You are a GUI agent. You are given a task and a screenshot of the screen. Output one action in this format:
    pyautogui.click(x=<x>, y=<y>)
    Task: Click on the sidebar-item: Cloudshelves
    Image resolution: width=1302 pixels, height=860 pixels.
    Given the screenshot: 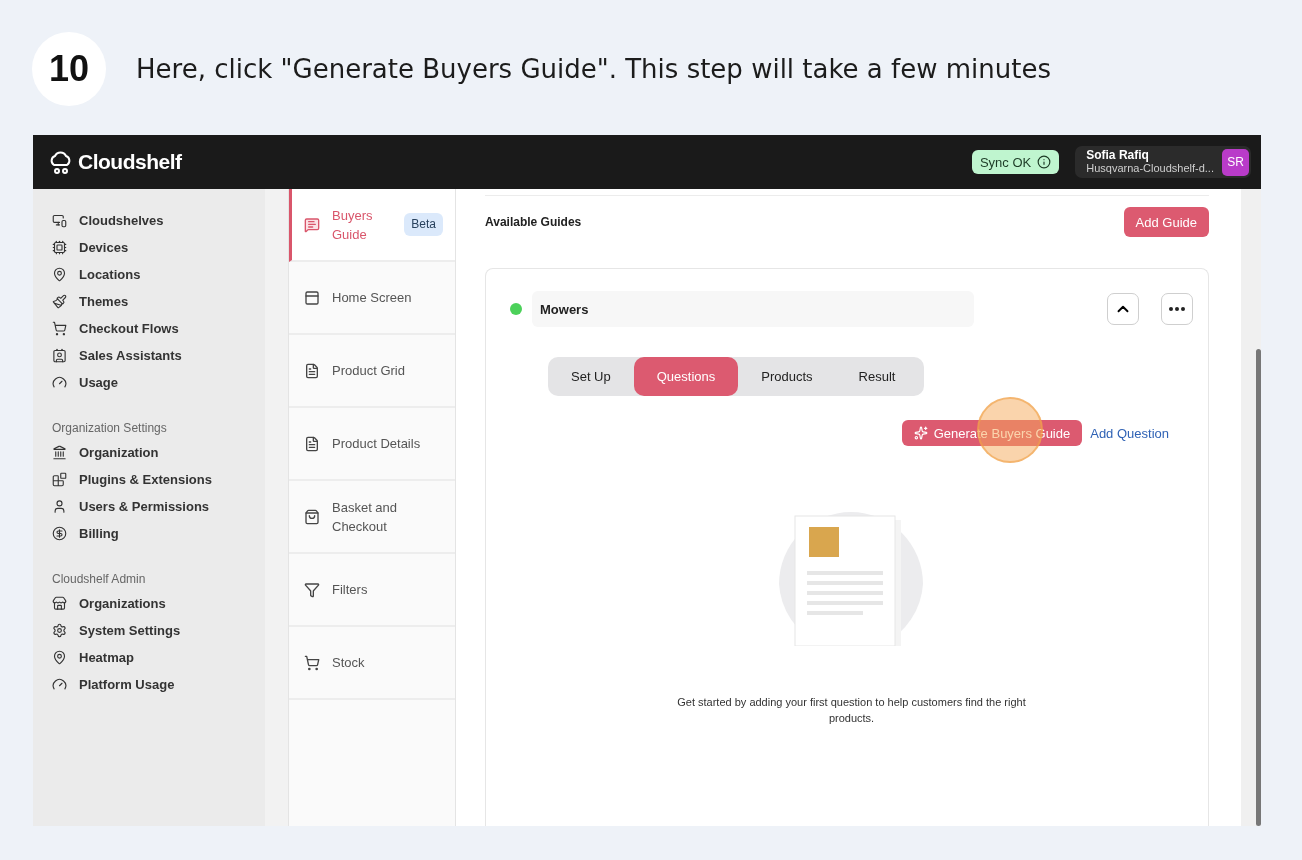 What is the action you would take?
    pyautogui.click(x=158, y=220)
    